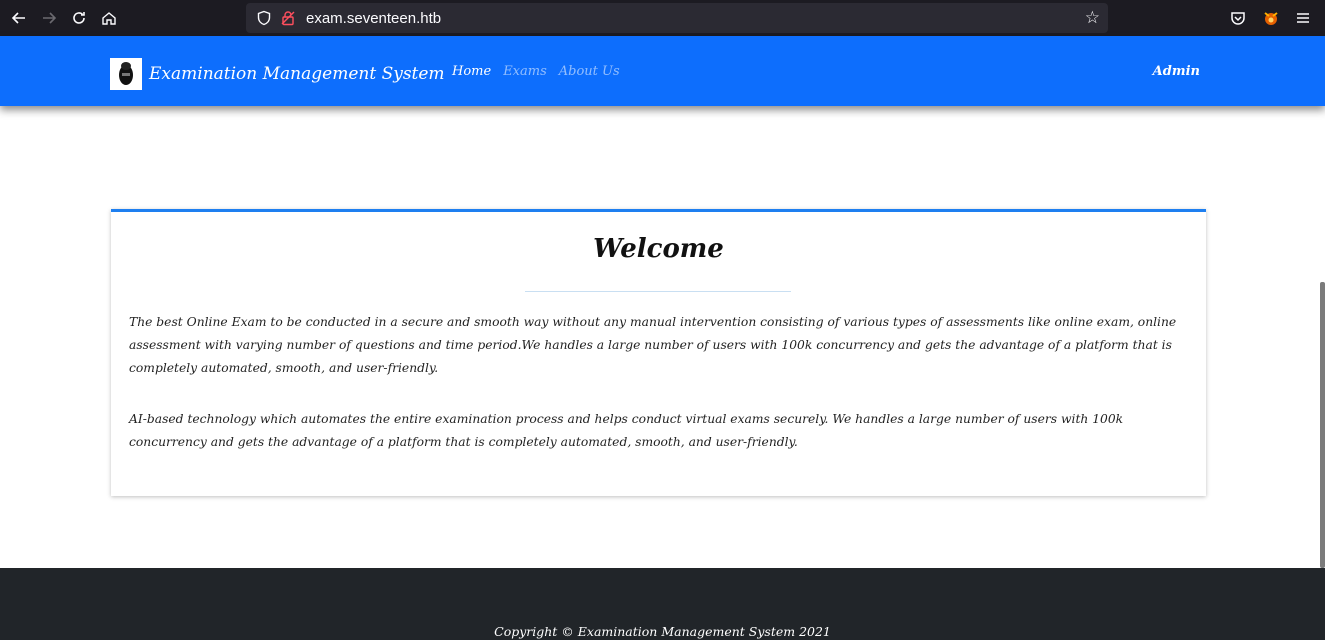 The width and height of the screenshot is (1325, 640). Describe the element at coordinates (288, 18) in the screenshot. I see `insecure-lock-icon` at that location.